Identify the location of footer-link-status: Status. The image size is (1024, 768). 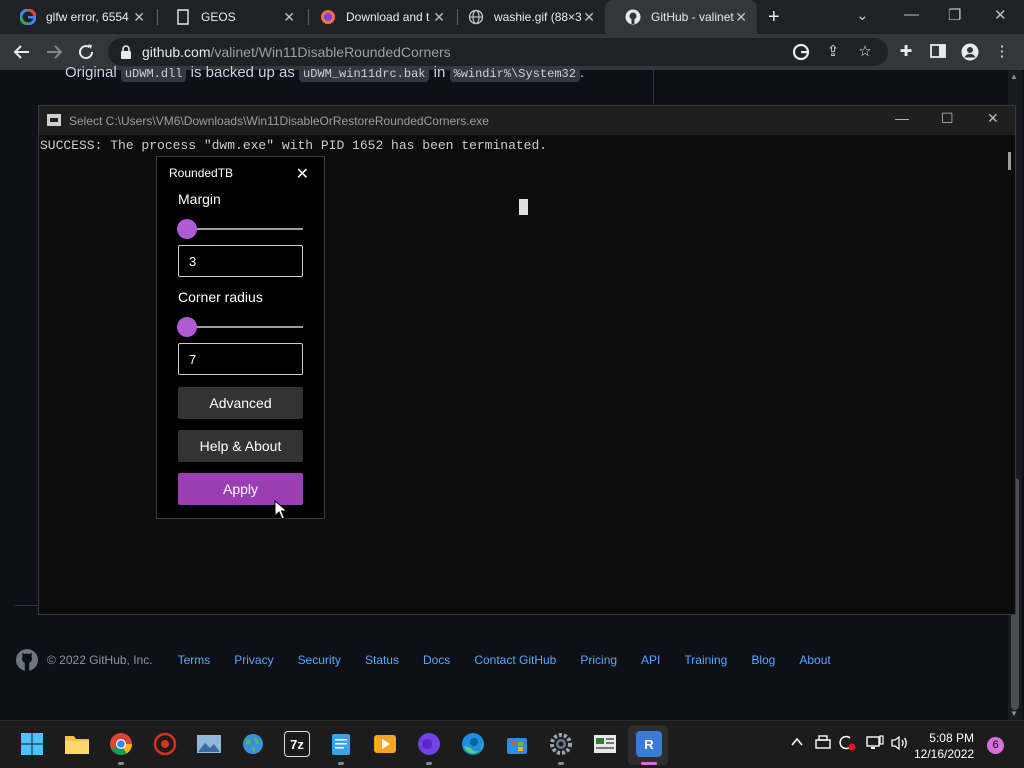
(382, 660).